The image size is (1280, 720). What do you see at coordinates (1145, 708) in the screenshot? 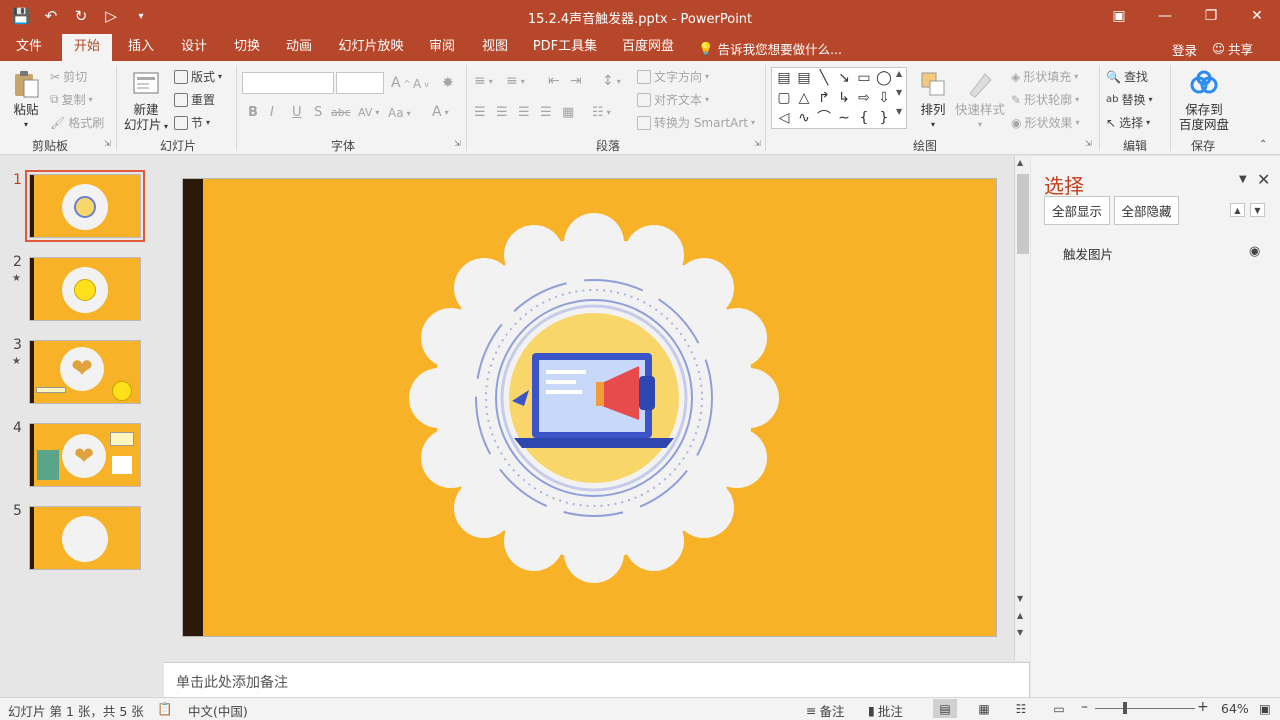
I see `zoom-slider` at bounding box center [1145, 708].